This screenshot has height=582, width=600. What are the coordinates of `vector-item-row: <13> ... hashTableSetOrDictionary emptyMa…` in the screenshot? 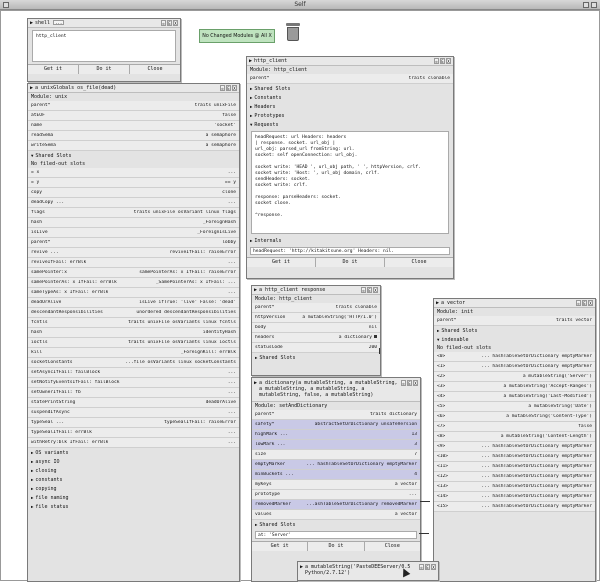 It's located at (514, 487).